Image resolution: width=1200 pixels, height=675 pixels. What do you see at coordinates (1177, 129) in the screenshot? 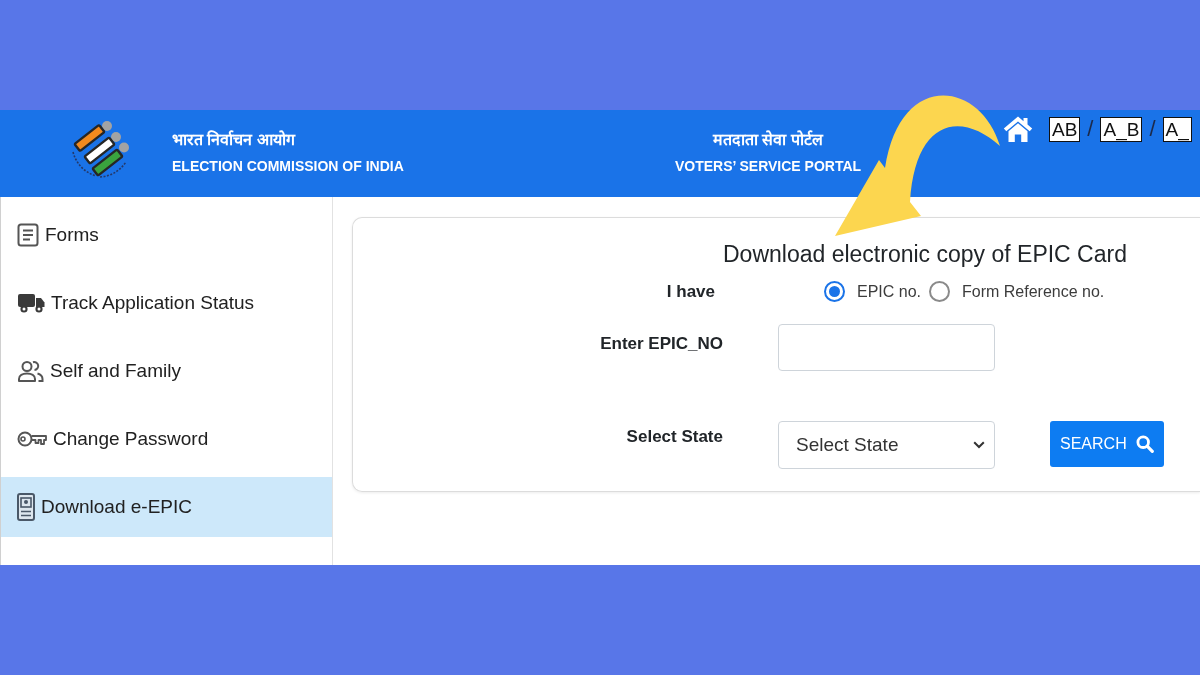
I see `text-size-button: A_` at bounding box center [1177, 129].